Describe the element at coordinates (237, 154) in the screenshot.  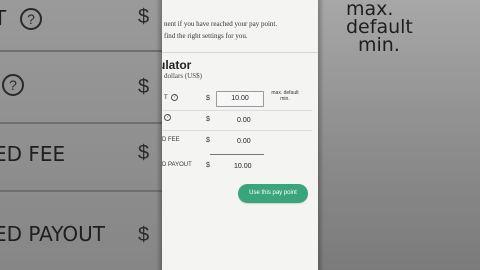
I see `total-divider` at that location.